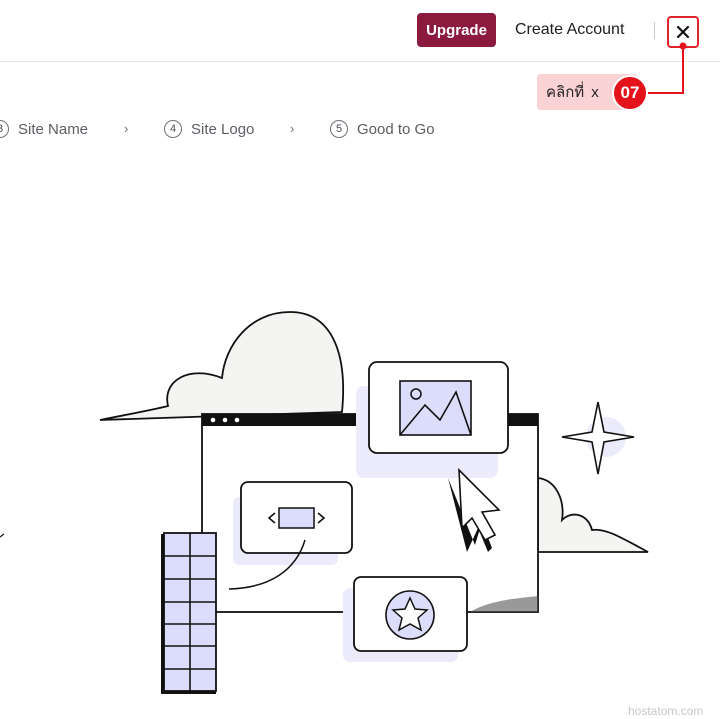  I want to click on star-card-illustration, so click(405, 619).